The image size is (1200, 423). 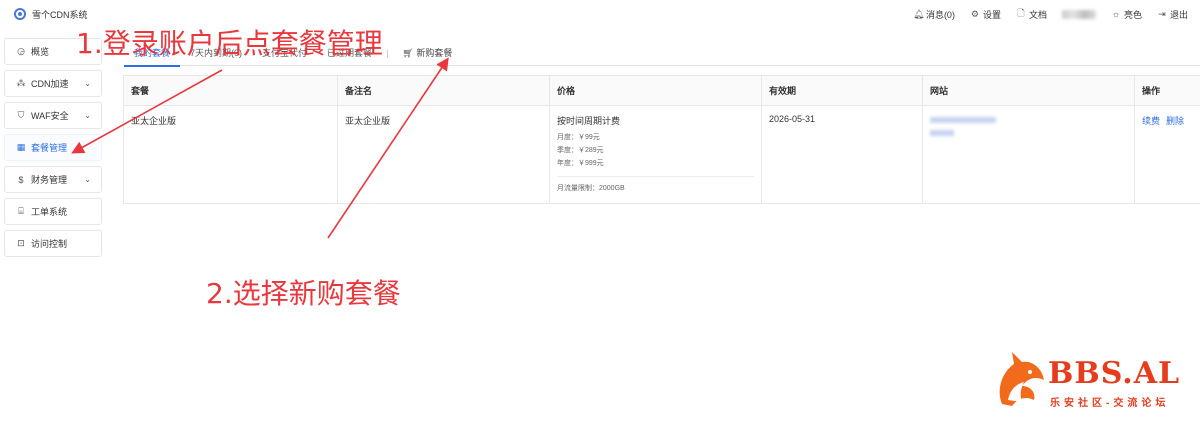 I want to click on arrow-to-package-menu, so click(x=147, y=111).